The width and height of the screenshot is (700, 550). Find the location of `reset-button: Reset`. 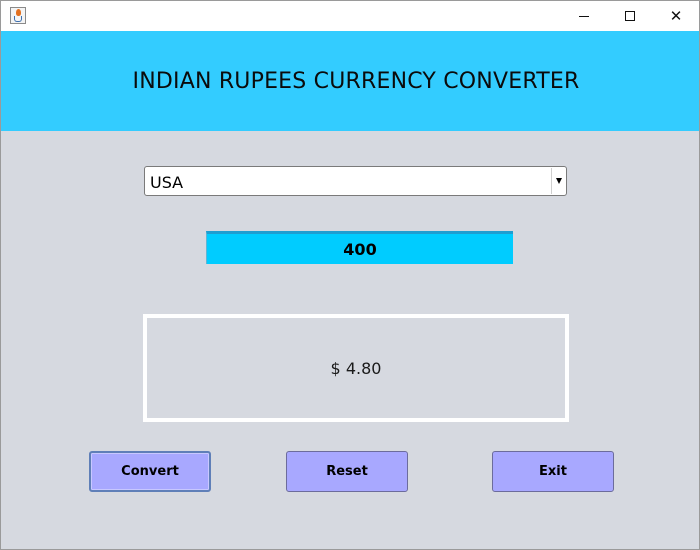

reset-button: Reset is located at coordinates (347, 471).